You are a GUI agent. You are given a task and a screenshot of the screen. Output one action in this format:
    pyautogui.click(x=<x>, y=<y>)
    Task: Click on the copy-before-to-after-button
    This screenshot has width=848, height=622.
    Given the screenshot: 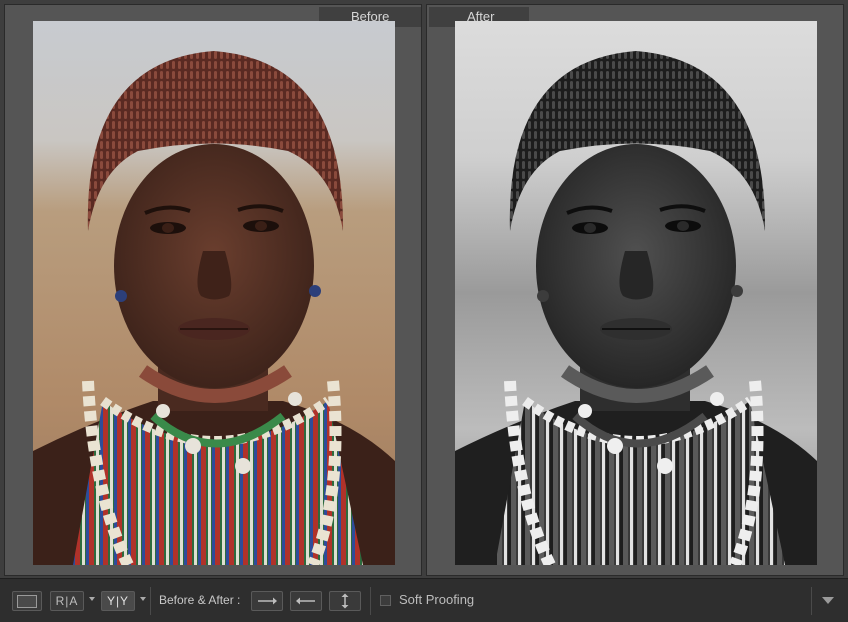 What is the action you would take?
    pyautogui.click(x=267, y=601)
    